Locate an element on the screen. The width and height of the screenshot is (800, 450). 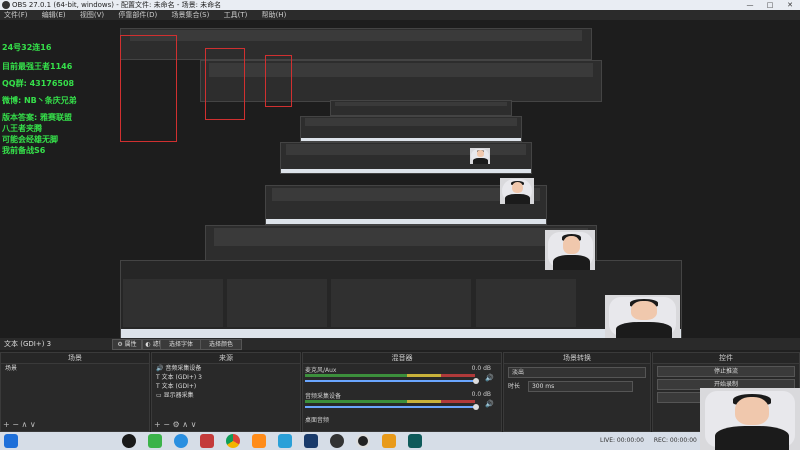
minimize-button: — is located at coordinates (750, 5).